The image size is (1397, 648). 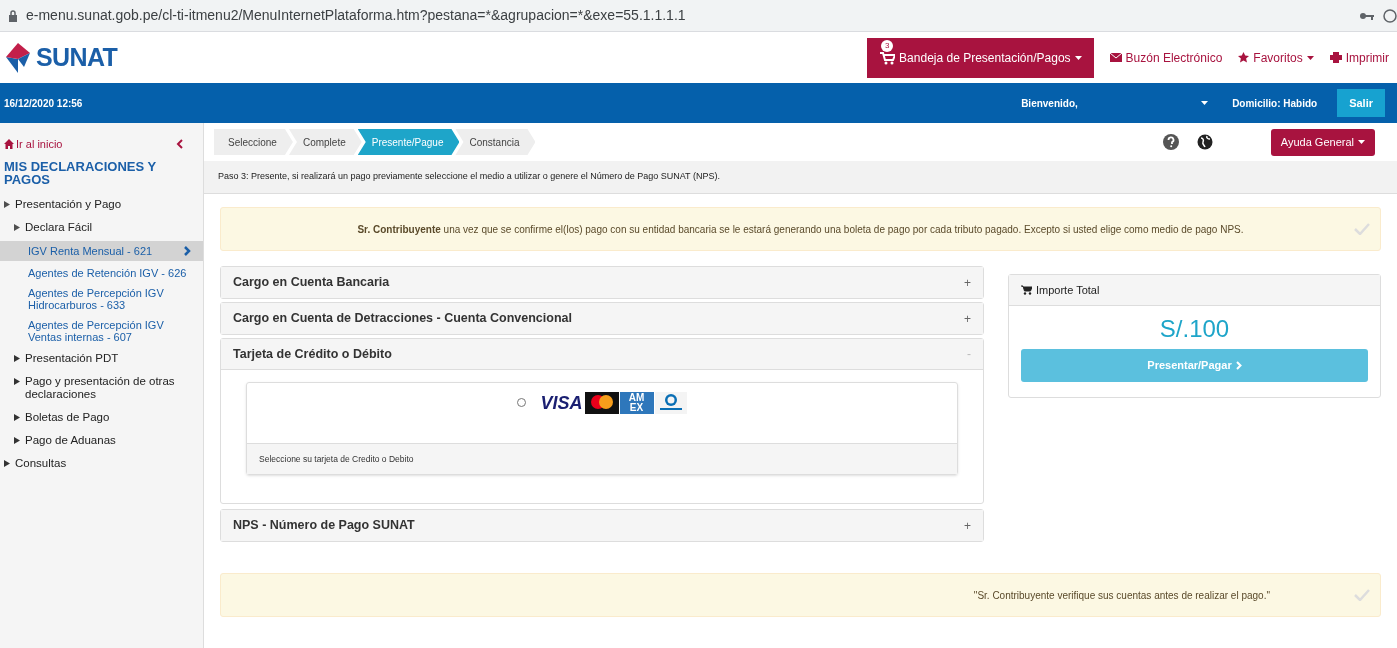 What do you see at coordinates (602, 458) in the screenshot?
I see `card-hint: Seleccione su tarjeta de Credito o Debito` at bounding box center [602, 458].